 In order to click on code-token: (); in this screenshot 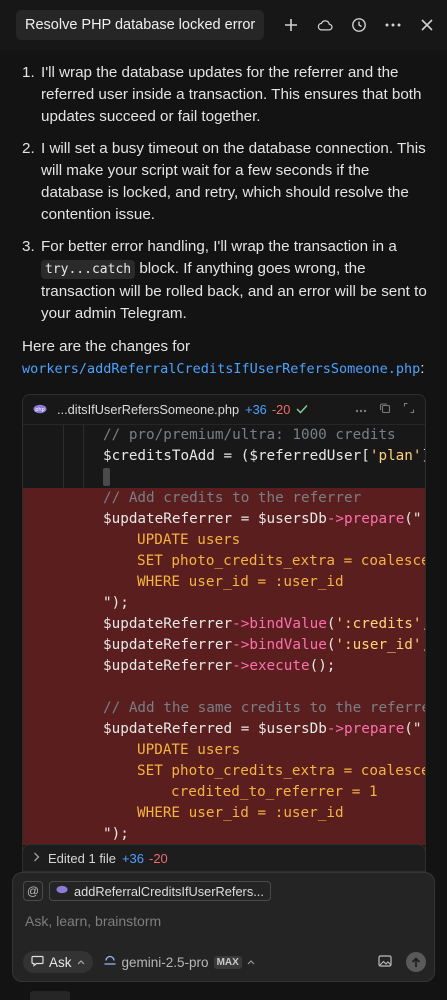, I will do `click(322, 666)`.